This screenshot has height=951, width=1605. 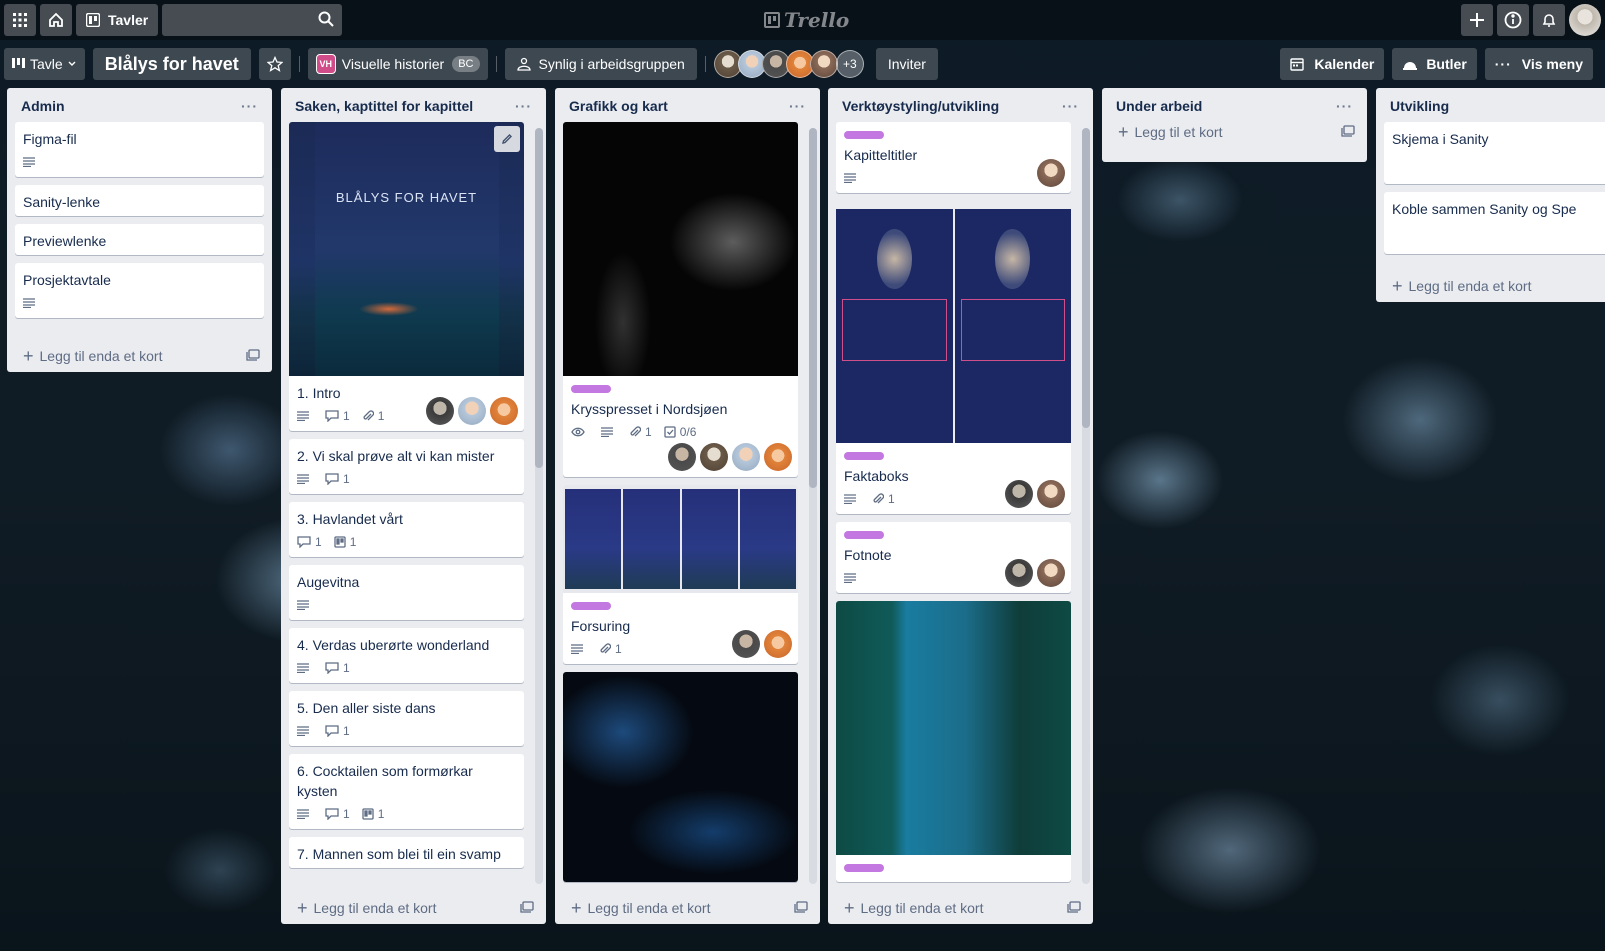 I want to click on list-title: Grafikk og kart, so click(x=618, y=106).